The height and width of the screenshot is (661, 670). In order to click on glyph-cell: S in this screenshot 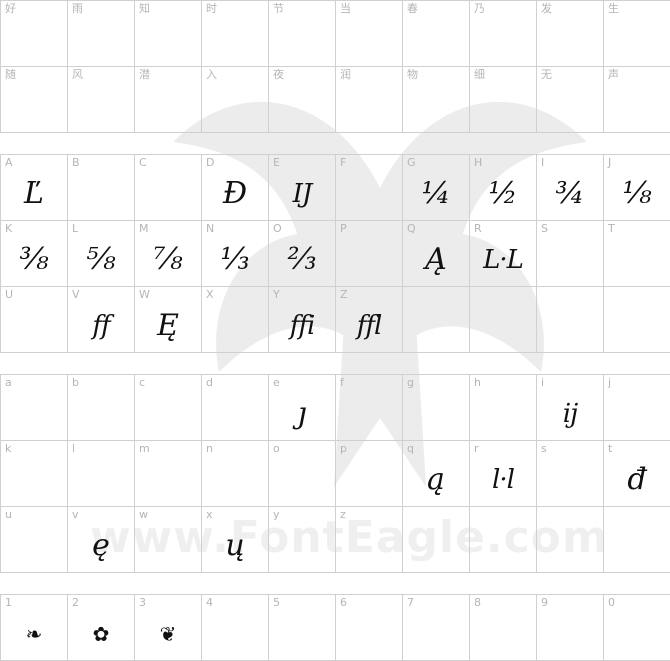, I will do `click(570, 254)`.